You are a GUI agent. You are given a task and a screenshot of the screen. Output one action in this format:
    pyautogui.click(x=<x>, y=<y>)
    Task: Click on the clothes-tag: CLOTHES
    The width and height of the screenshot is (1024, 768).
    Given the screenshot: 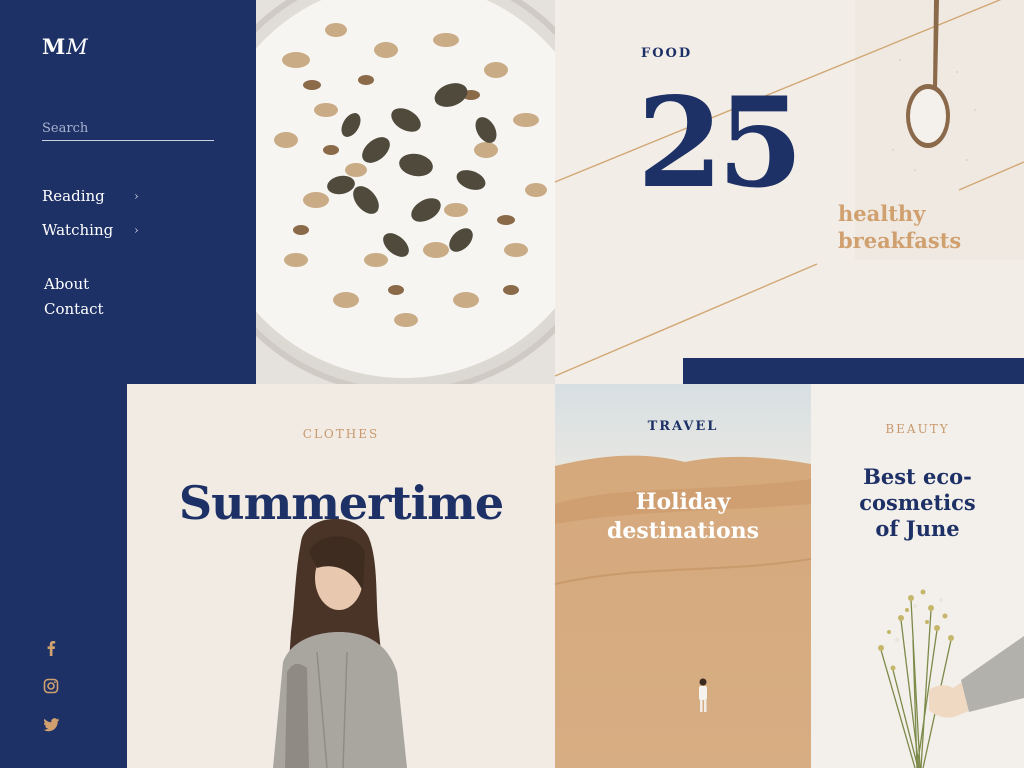 What is the action you would take?
    pyautogui.click(x=341, y=434)
    